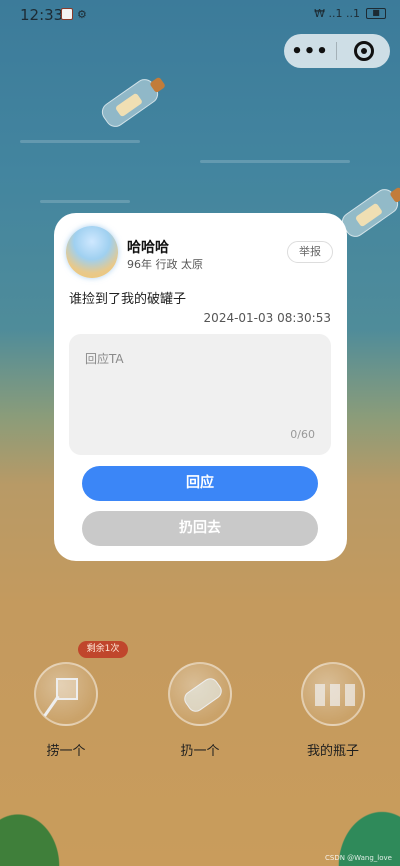 The width and height of the screenshot is (400, 866). What do you see at coordinates (302, 434) in the screenshot?
I see `reply-char-count: 0/60` at bounding box center [302, 434].